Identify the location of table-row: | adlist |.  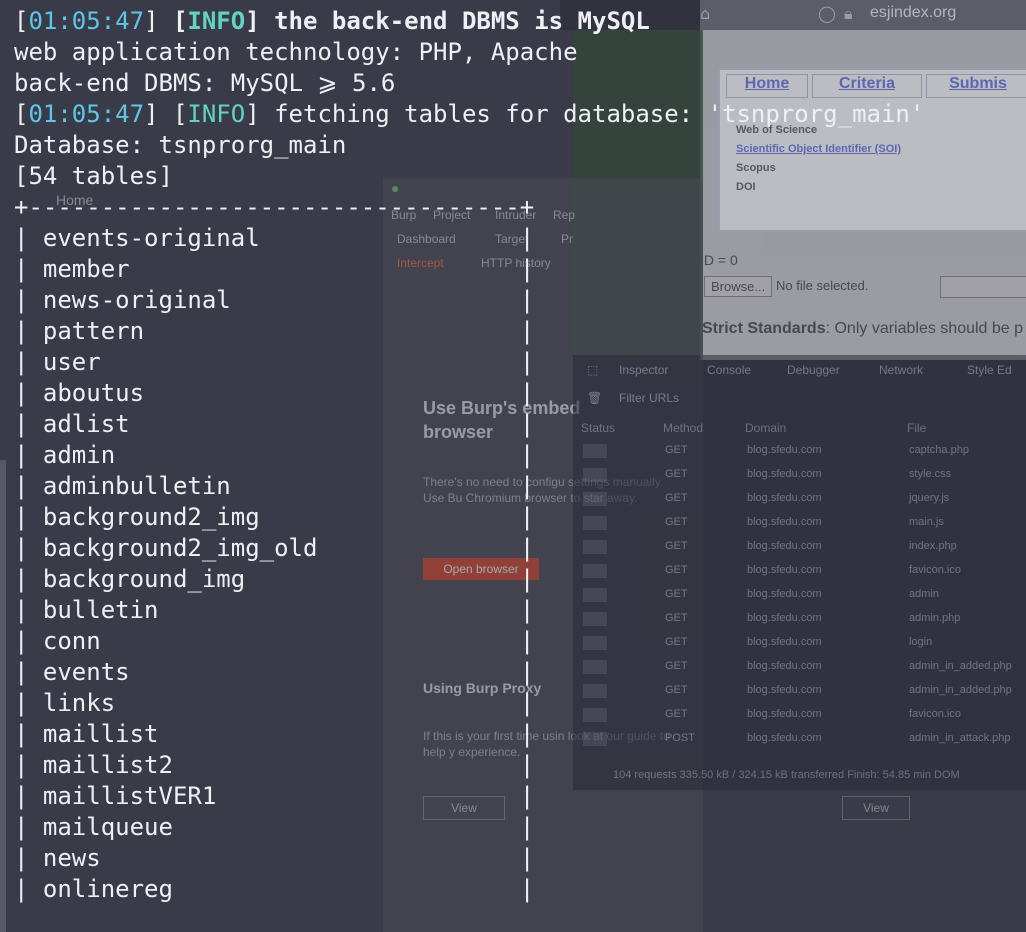
(520, 424).